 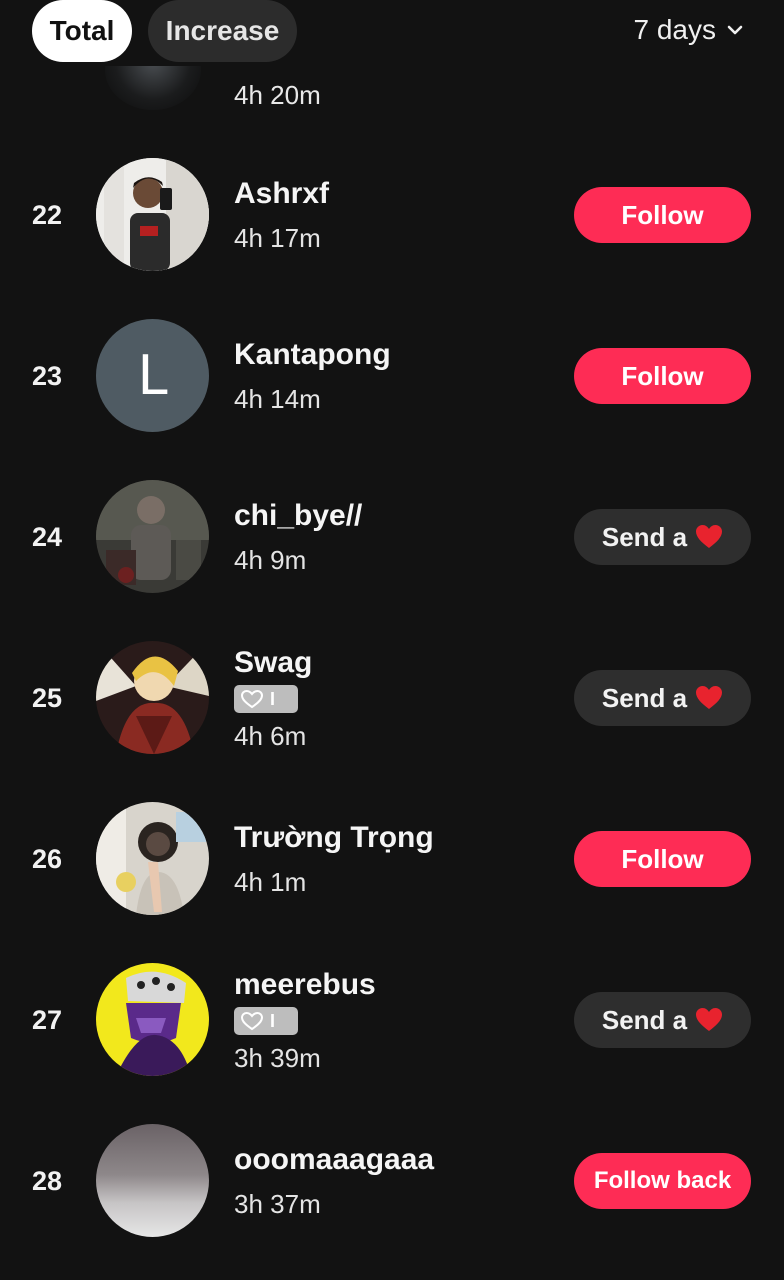 What do you see at coordinates (392, 858) in the screenshot?
I see `list-item: 26 Trường Trọng 4h 1m Follow` at bounding box center [392, 858].